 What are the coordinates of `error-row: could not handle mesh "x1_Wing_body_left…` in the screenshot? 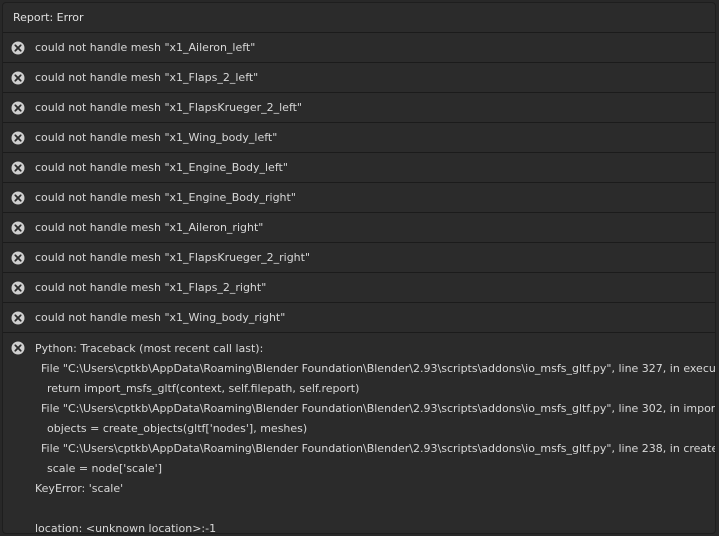 It's located at (359, 138).